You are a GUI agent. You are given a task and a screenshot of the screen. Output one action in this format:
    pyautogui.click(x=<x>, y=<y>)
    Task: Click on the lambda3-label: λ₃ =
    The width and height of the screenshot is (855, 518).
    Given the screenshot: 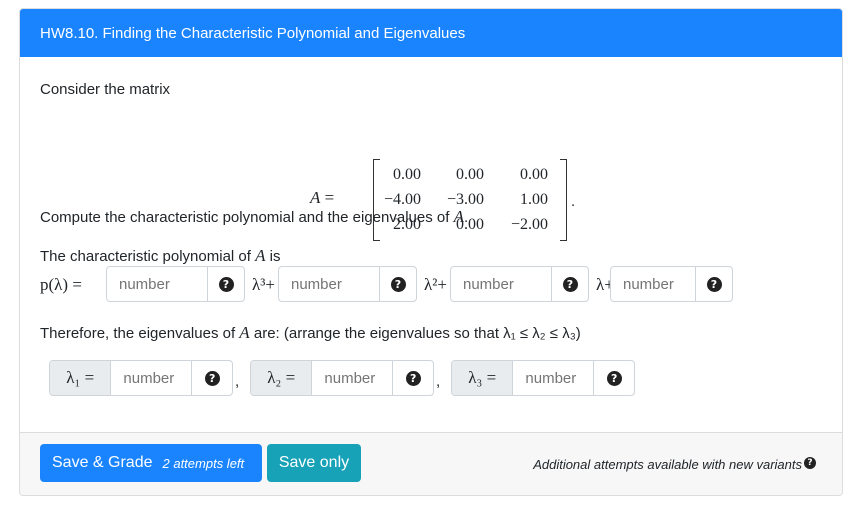 What is the action you would take?
    pyautogui.click(x=483, y=378)
    